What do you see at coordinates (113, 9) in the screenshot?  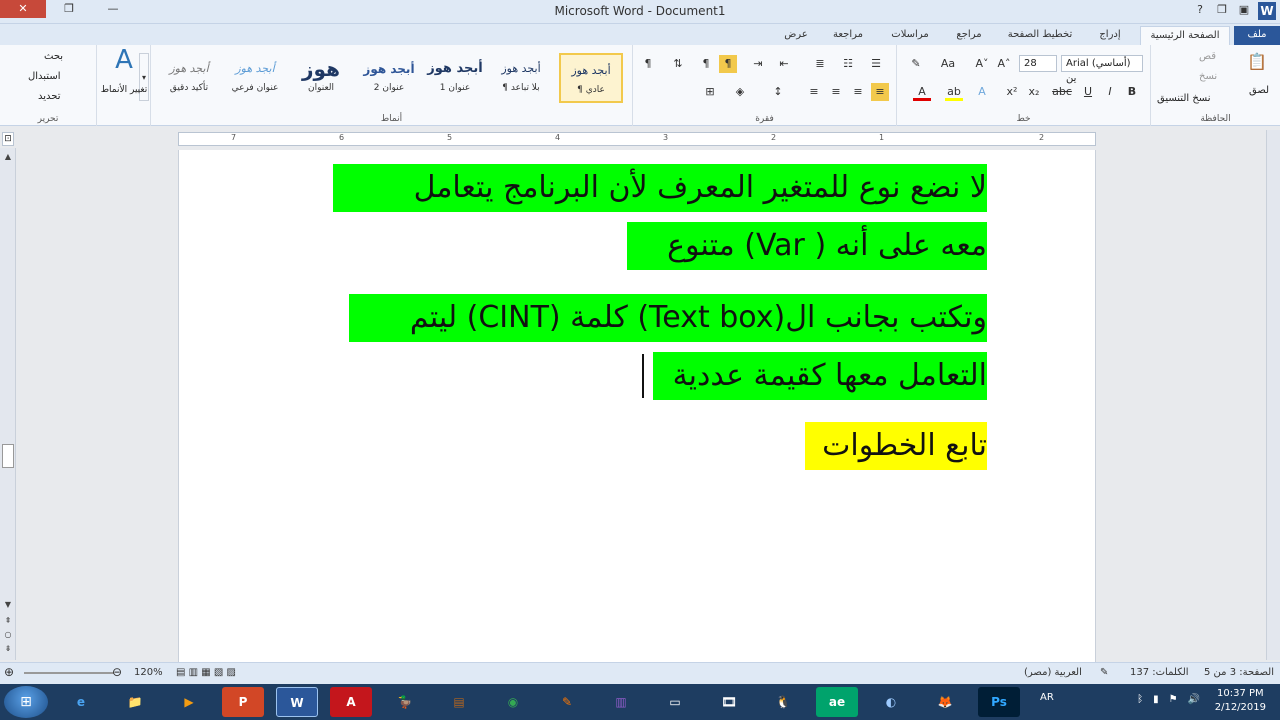 I see `minimize-window-button: —` at bounding box center [113, 9].